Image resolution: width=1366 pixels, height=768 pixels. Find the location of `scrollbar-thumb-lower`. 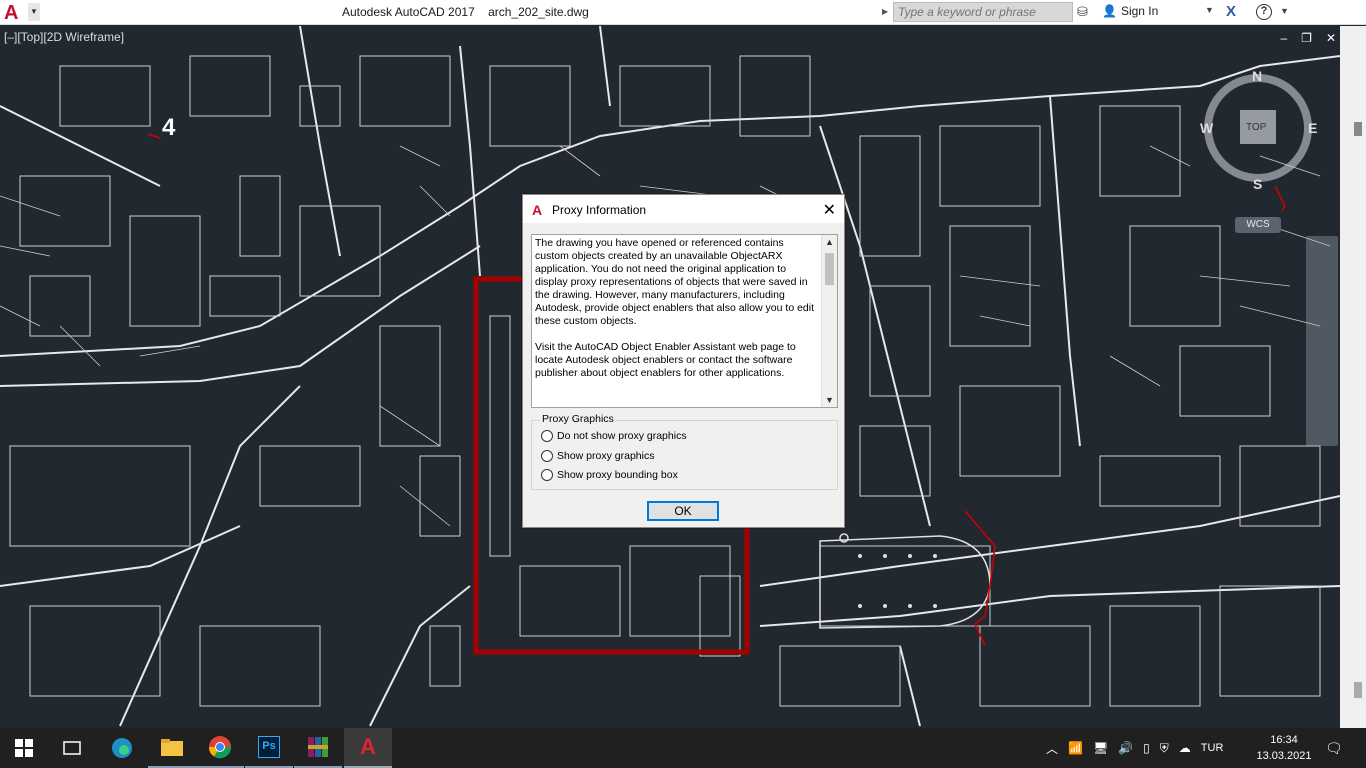

scrollbar-thumb-lower is located at coordinates (1358, 690).